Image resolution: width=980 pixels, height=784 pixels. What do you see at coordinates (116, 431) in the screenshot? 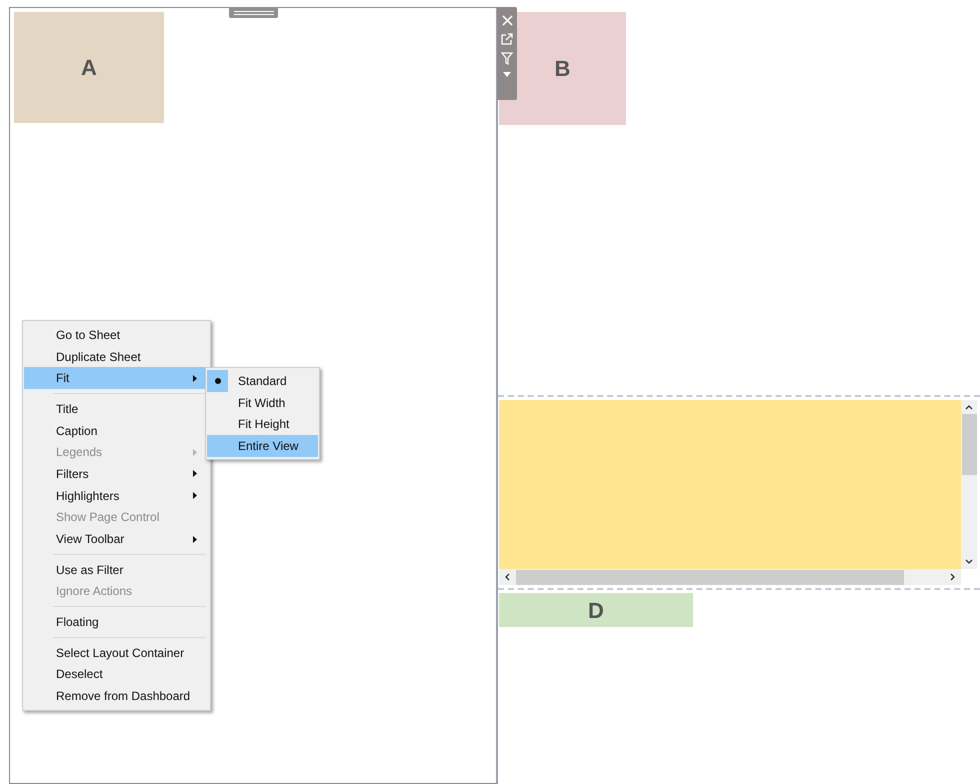
I see `menu-item: Caption` at bounding box center [116, 431].